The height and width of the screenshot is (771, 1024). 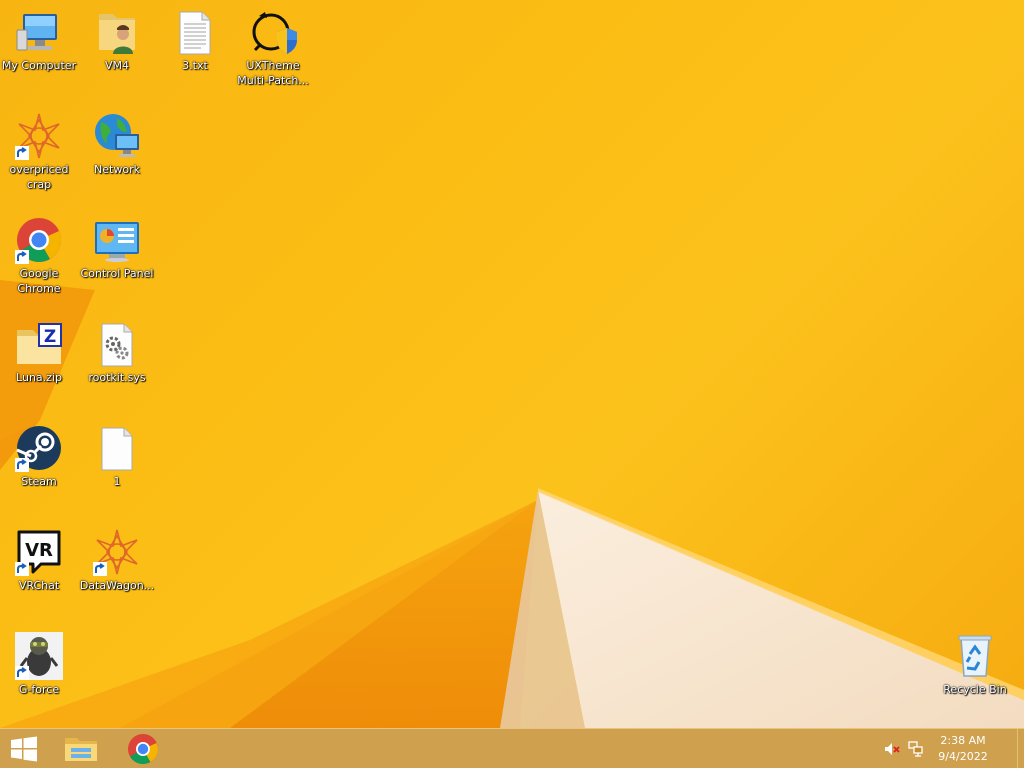 I want to click on icon-label: VM4, so click(x=116, y=65).